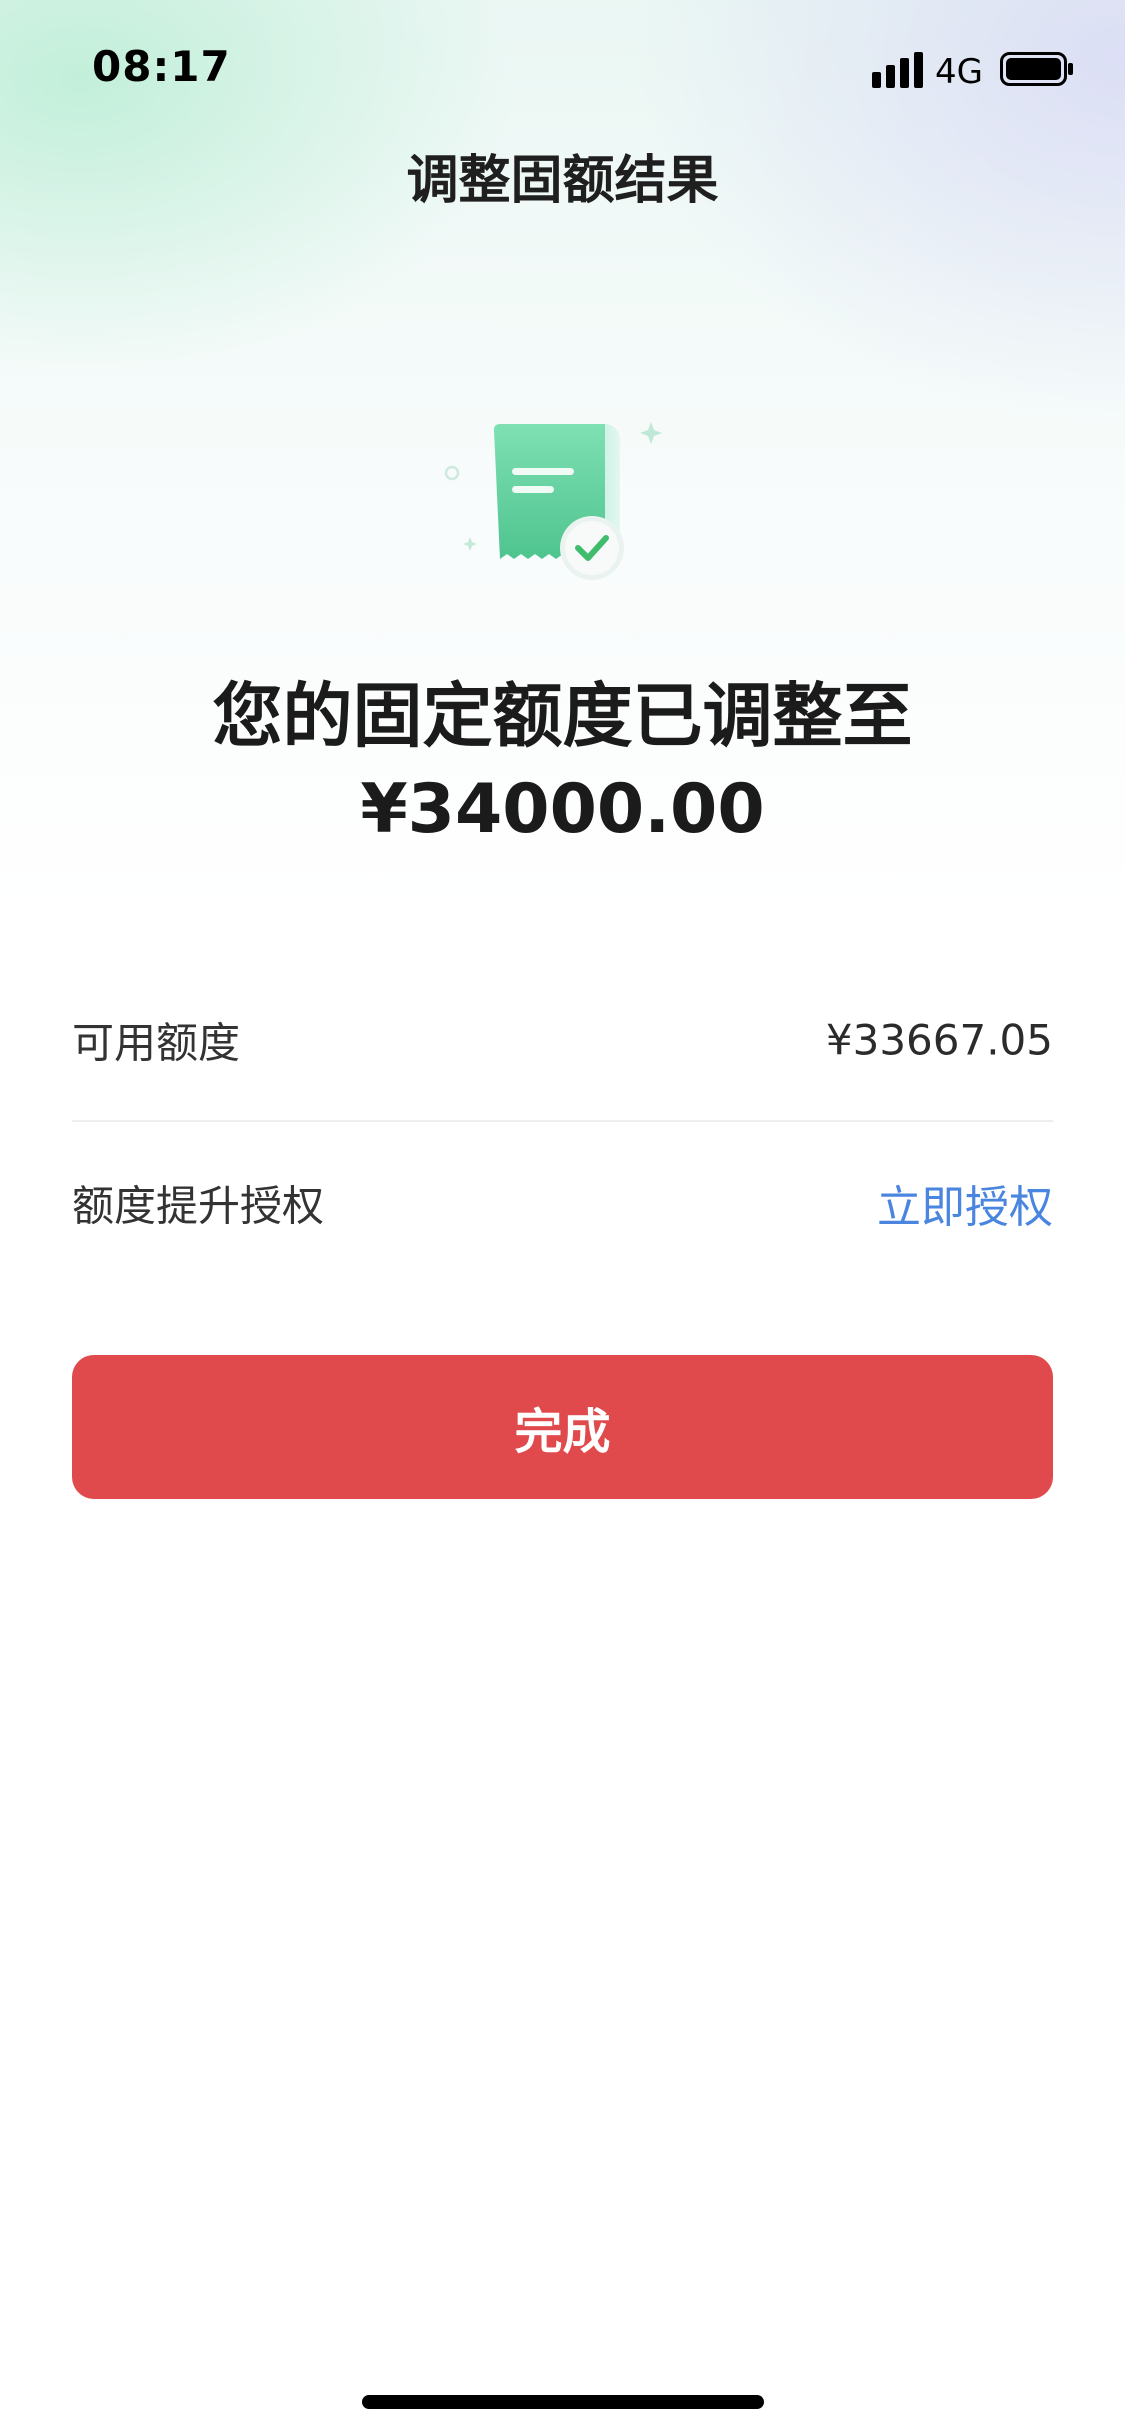 This screenshot has height=2435, width=1125. Describe the element at coordinates (562, 1203) in the screenshot. I see `credit-increase-authorization-row: 额度提升授权 立即授权` at that location.